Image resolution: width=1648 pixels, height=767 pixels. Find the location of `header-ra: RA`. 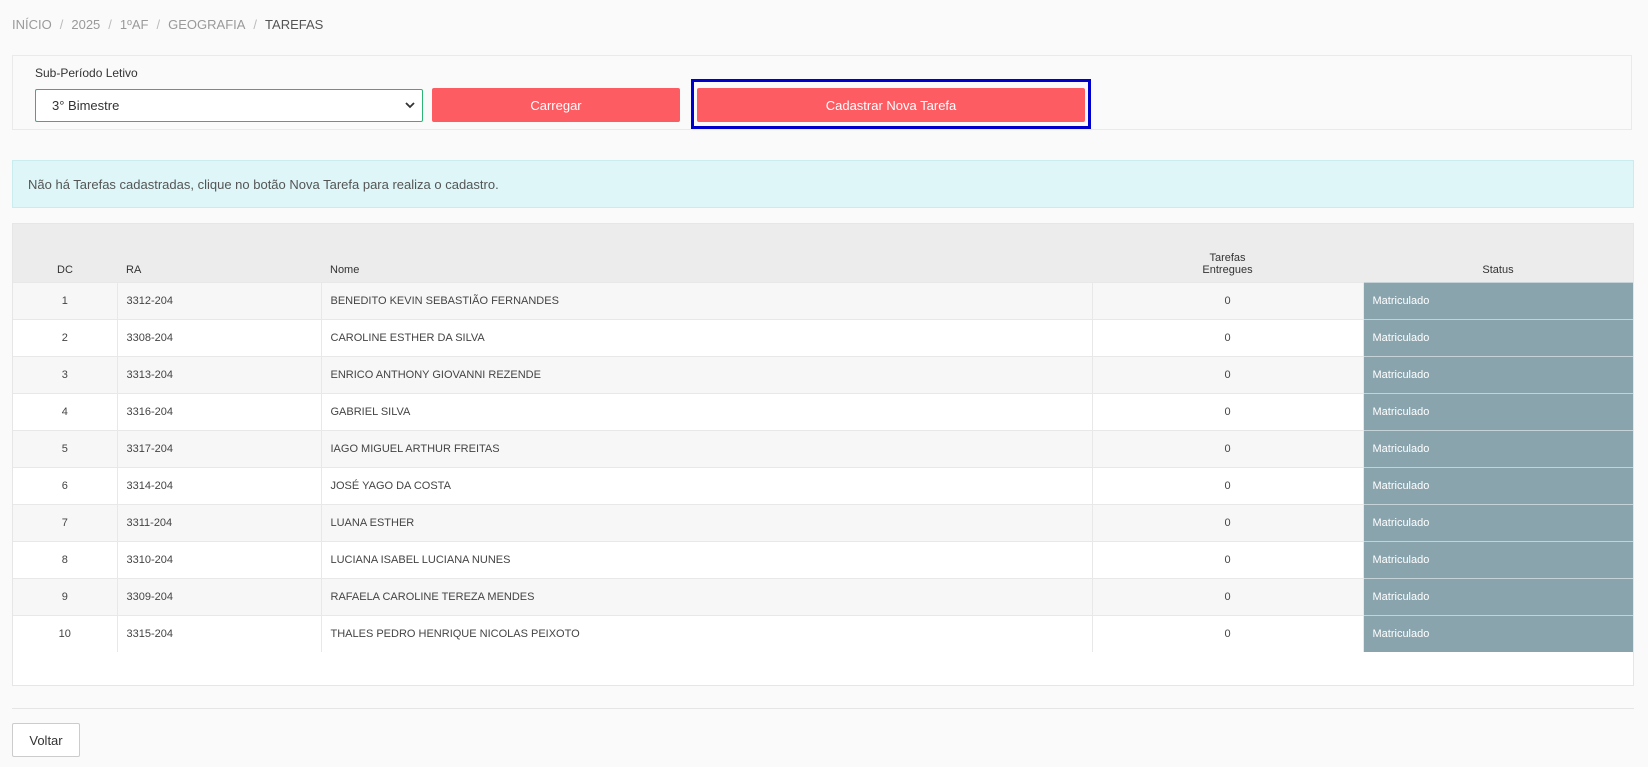

header-ra: RA is located at coordinates (219, 253).